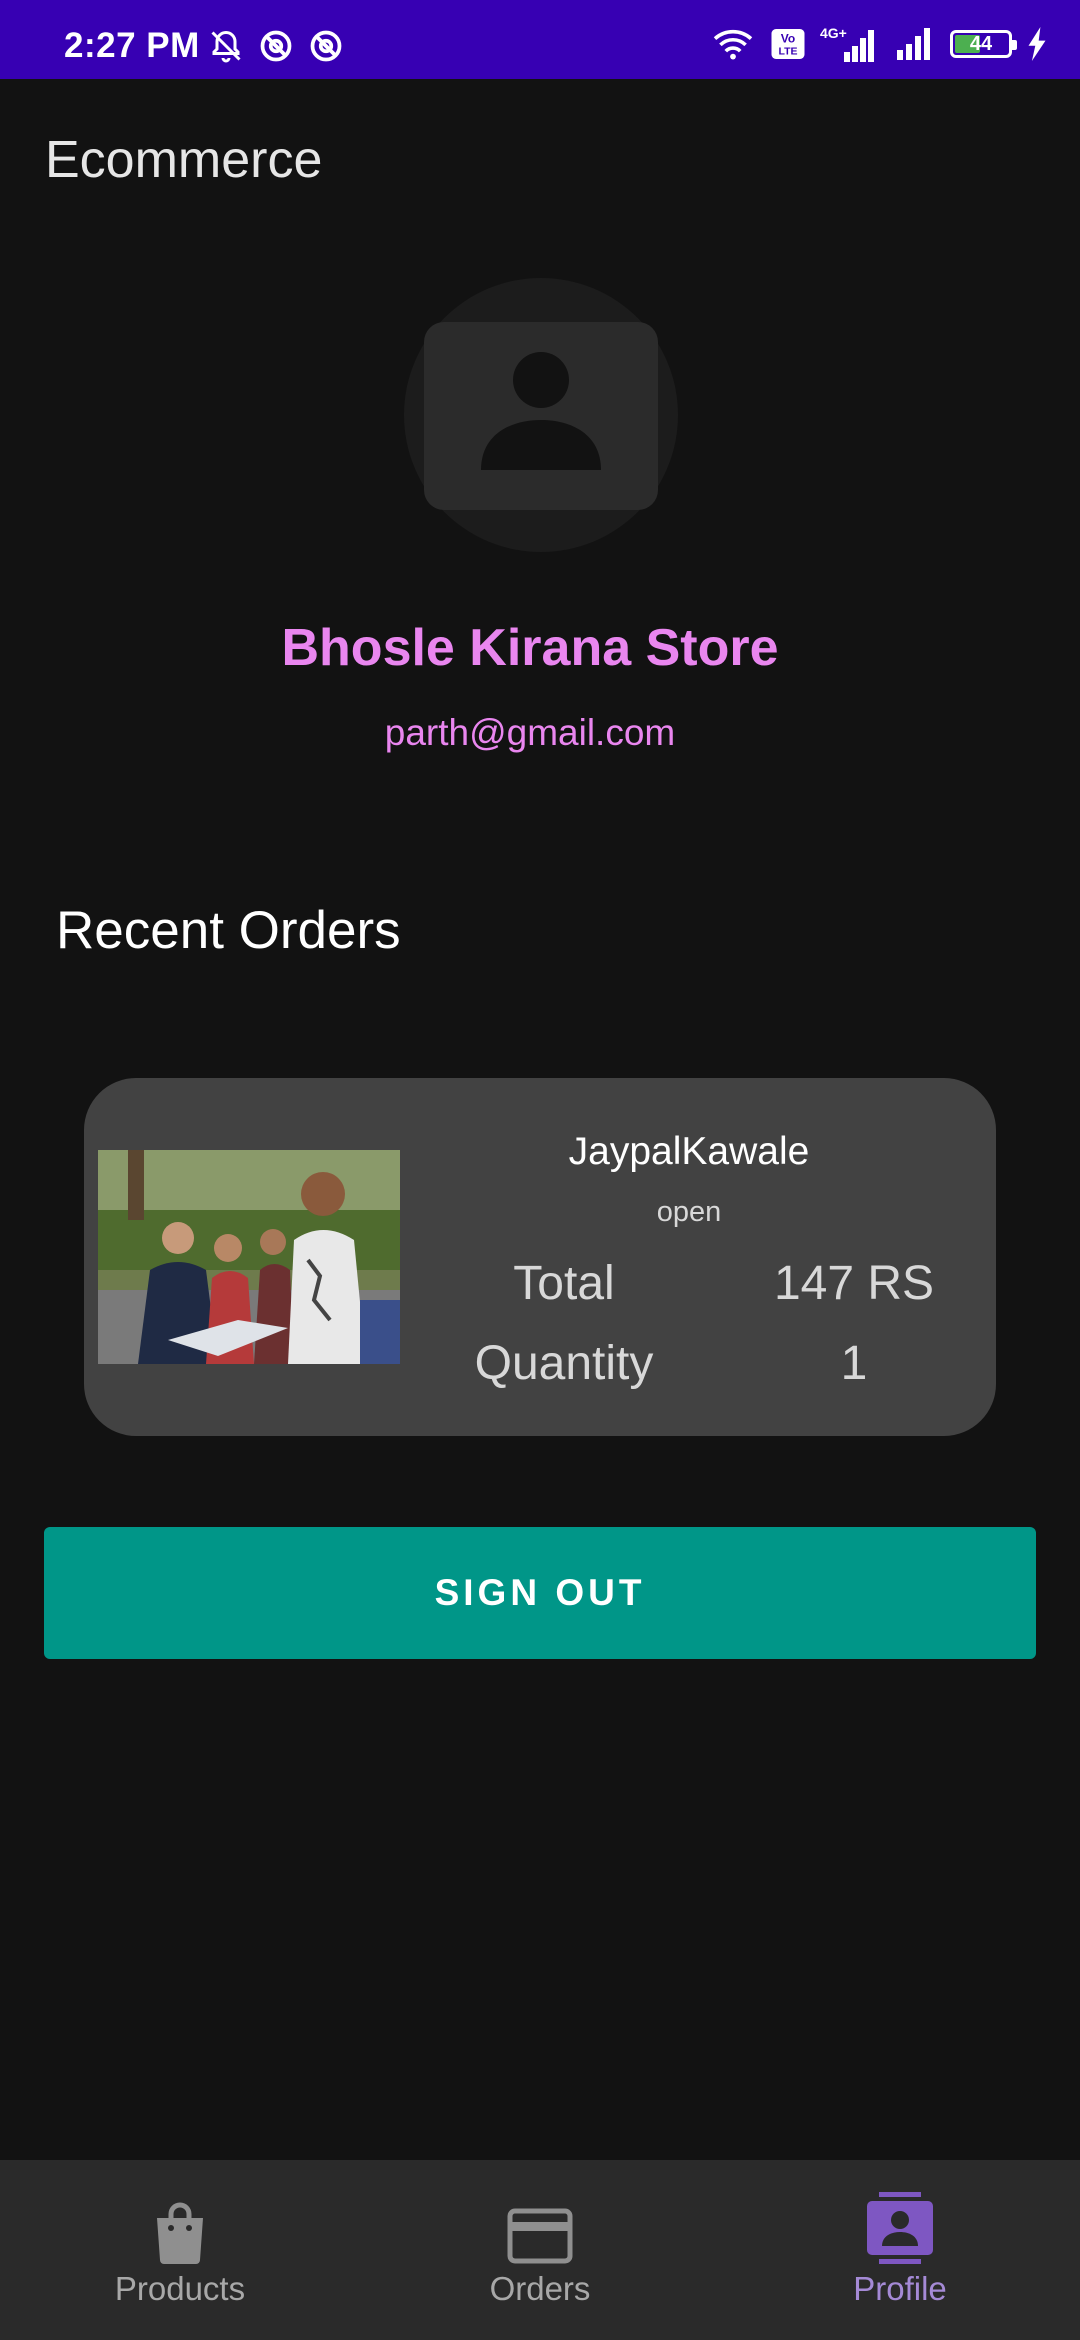 The image size is (1080, 2340). I want to click on svg-text: 4G+, so click(833, 33).